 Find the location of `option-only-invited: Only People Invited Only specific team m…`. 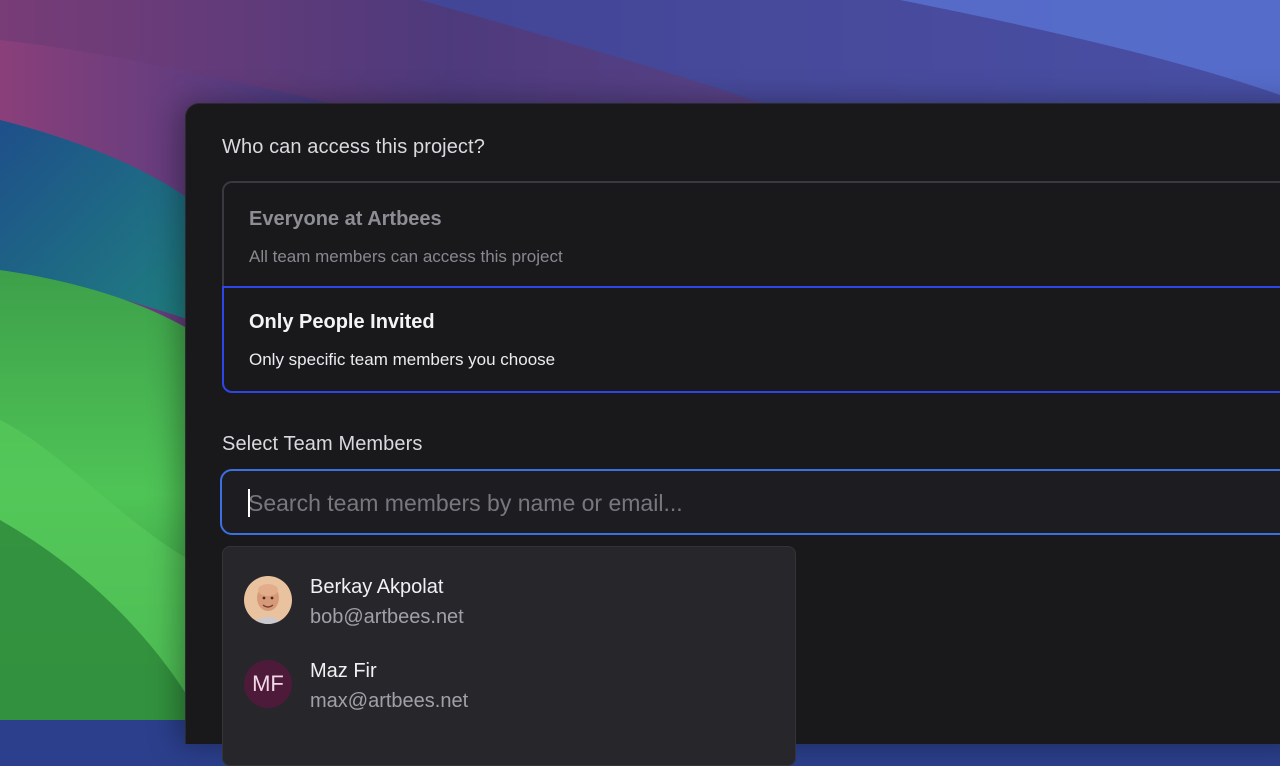

option-only-invited: Only People Invited Only specific team m… is located at coordinates (751, 339).